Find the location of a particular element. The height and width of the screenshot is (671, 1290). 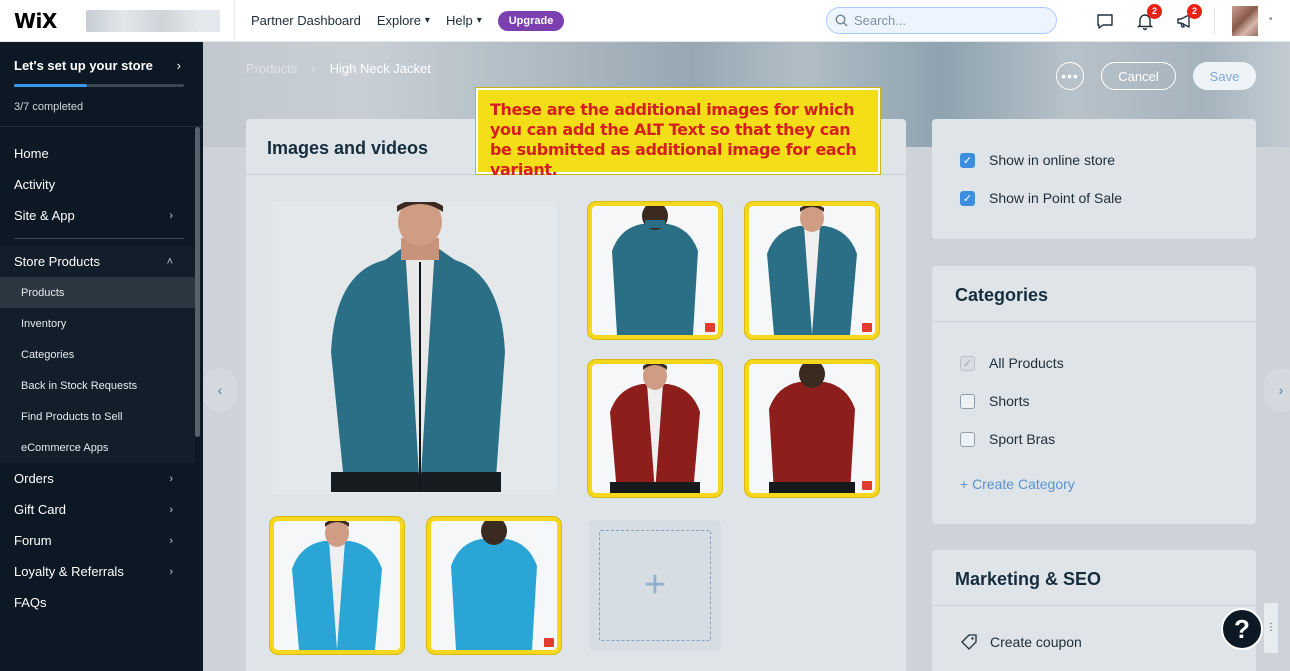

additional-image-red-front is located at coordinates (655, 428).